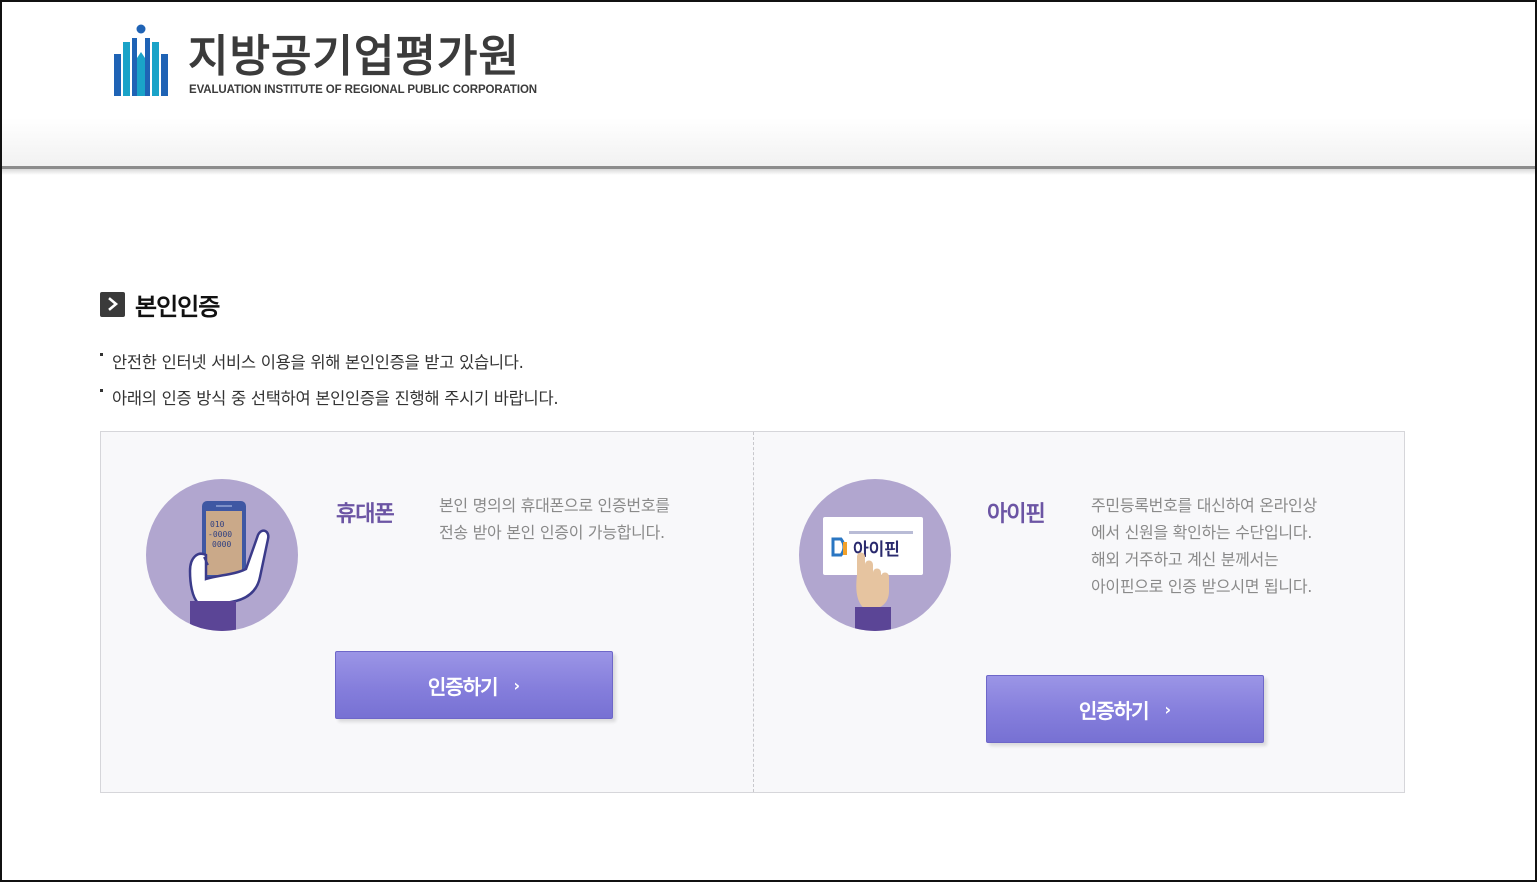 The height and width of the screenshot is (882, 1537). I want to click on chevron-right-icon, so click(112, 304).